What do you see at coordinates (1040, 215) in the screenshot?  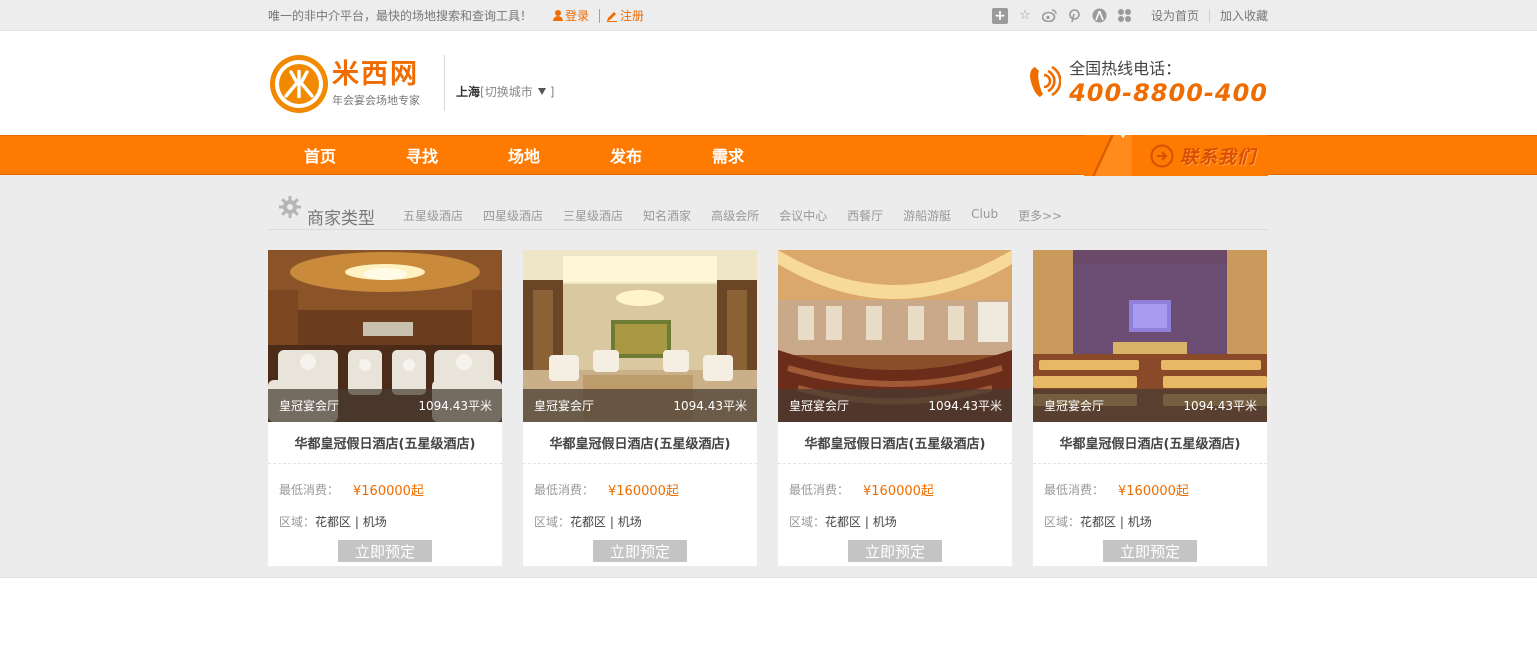 I see `category-more-link: 更多>>` at bounding box center [1040, 215].